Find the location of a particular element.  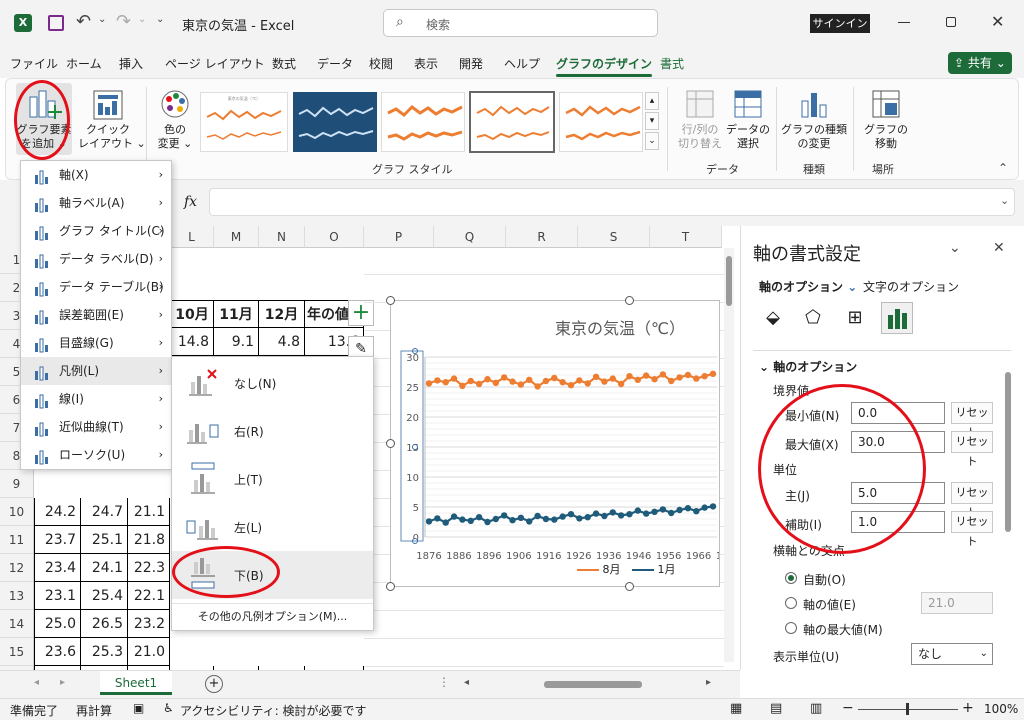

table-cell: 25.4 is located at coordinates (104, 596).